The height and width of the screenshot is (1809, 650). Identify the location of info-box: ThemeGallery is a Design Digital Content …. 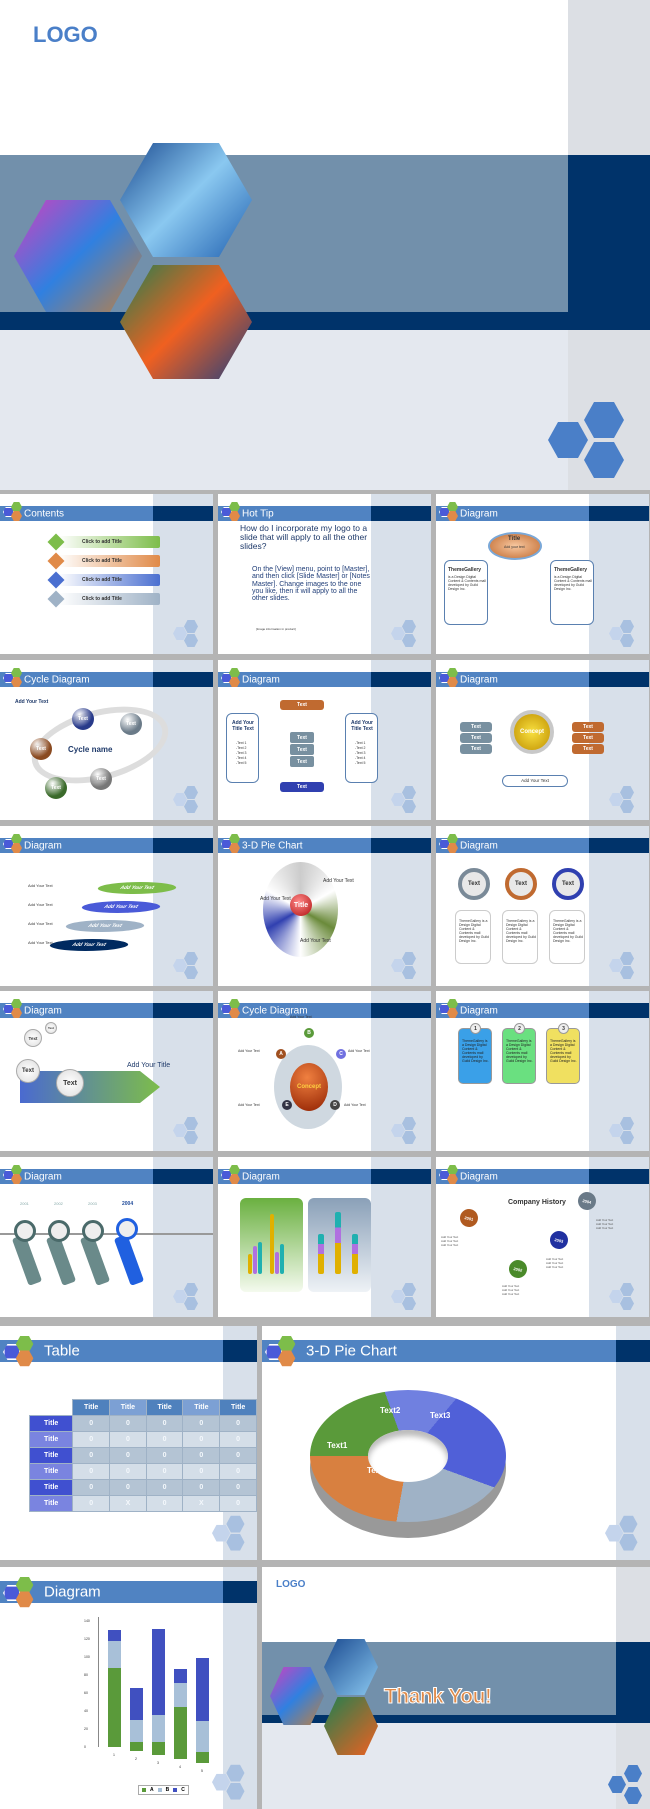
(572, 592).